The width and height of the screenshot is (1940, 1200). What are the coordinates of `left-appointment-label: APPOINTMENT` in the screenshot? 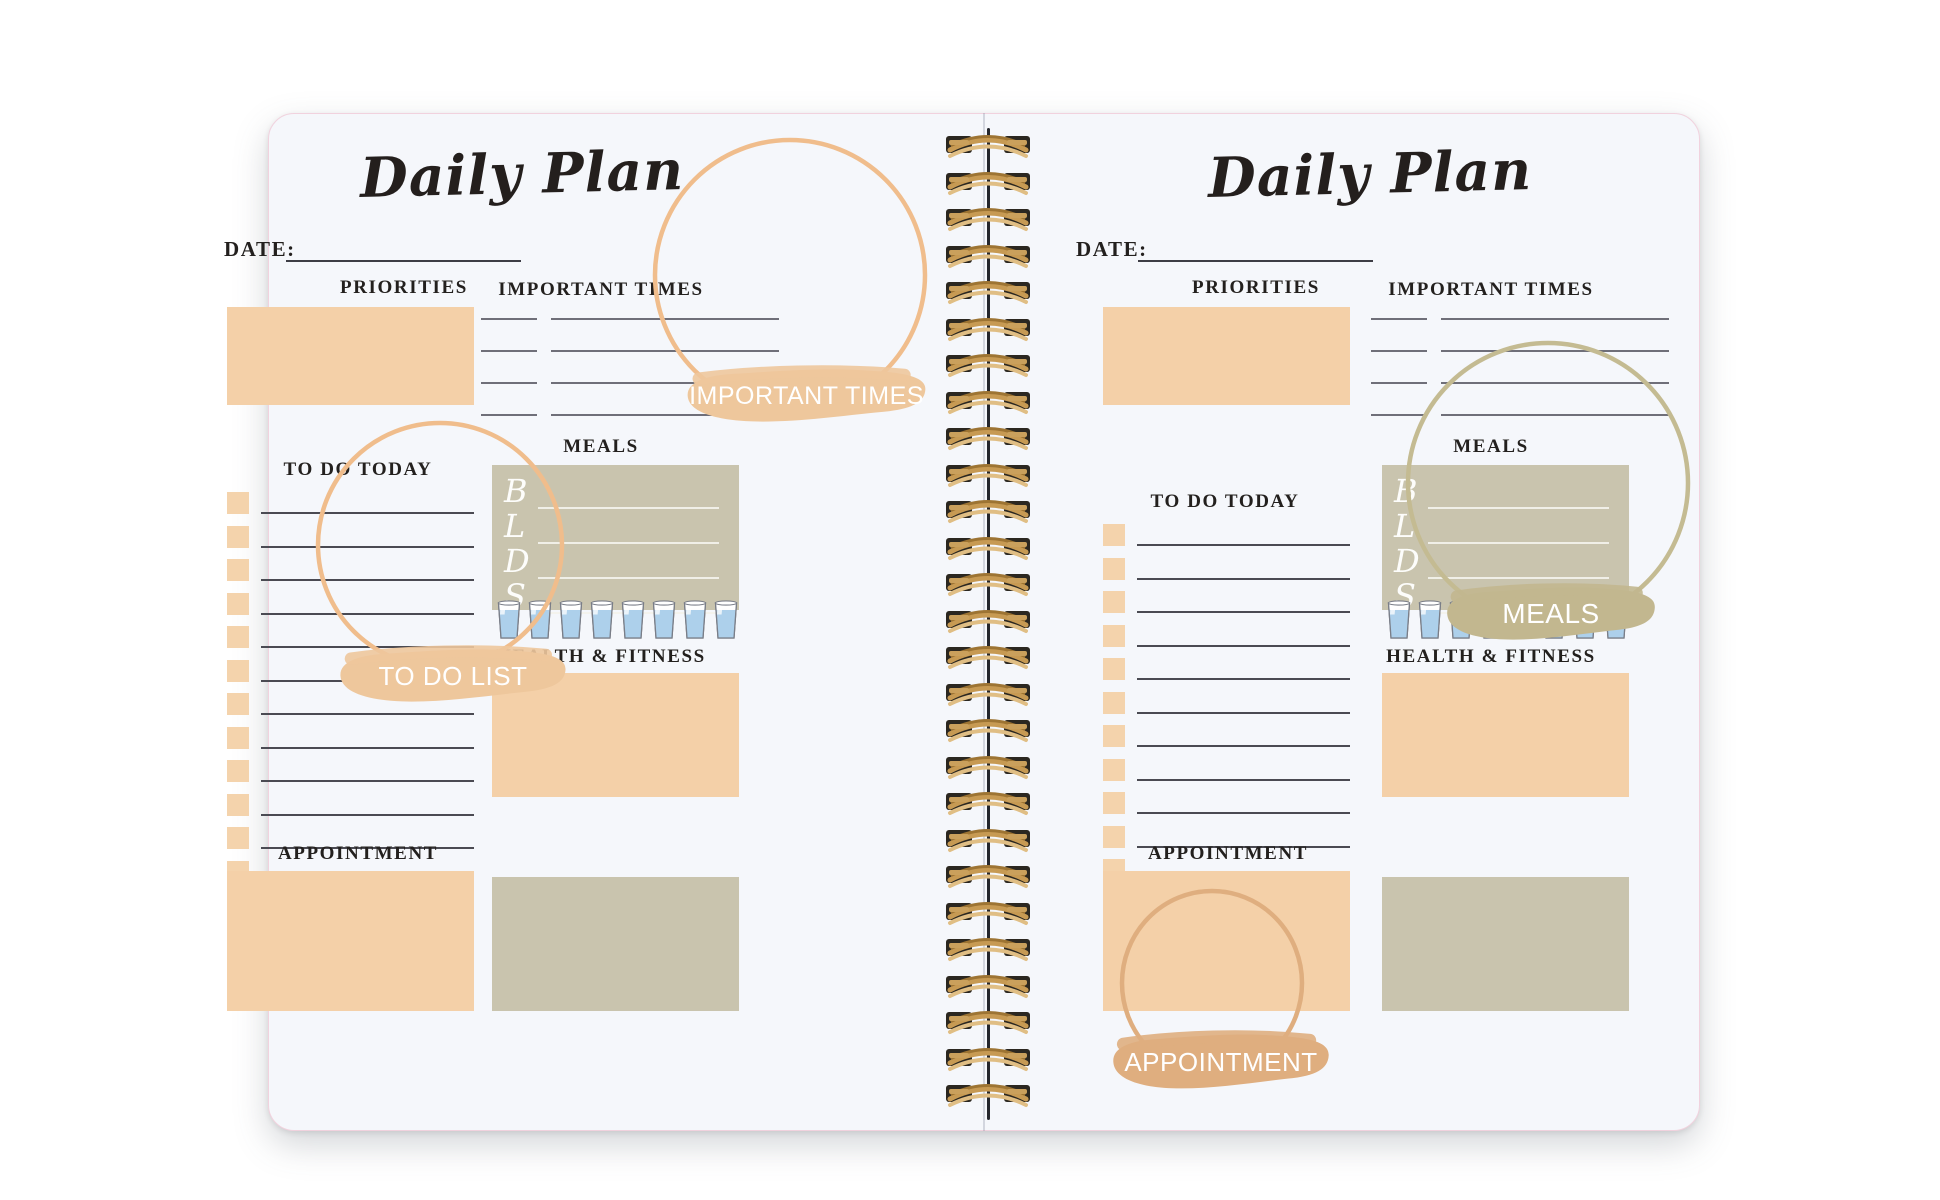 It's located at (358, 853).